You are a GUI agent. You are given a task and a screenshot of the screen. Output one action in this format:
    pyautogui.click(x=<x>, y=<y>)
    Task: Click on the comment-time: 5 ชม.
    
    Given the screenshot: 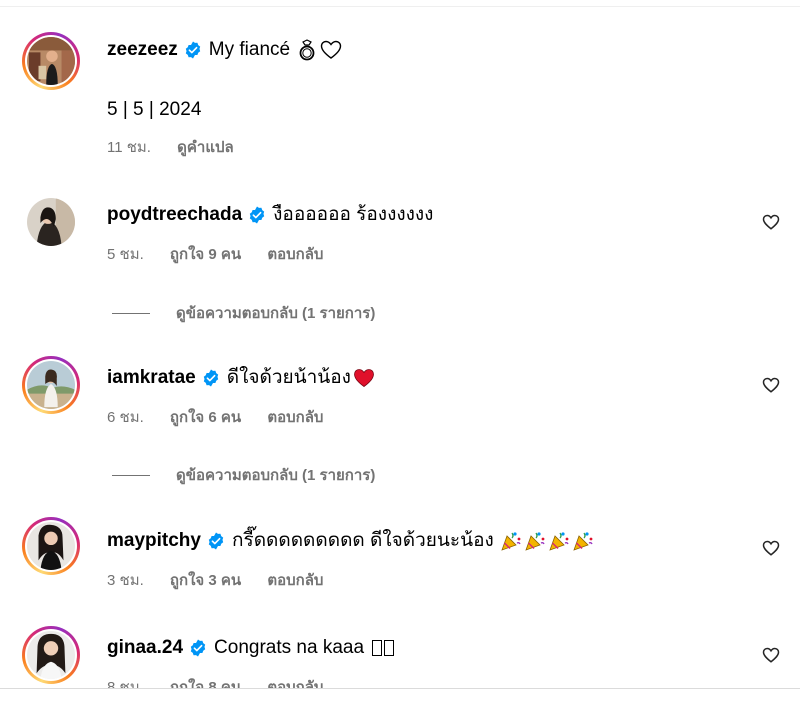 What is the action you would take?
    pyautogui.click(x=125, y=254)
    